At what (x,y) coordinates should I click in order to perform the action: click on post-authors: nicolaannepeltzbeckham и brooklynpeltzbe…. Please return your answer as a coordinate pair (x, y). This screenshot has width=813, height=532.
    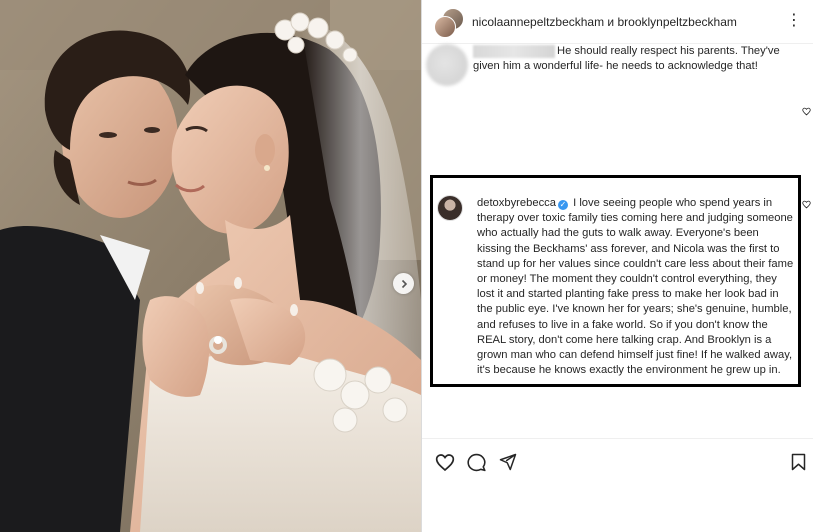
    Looking at the image, I should click on (604, 22).